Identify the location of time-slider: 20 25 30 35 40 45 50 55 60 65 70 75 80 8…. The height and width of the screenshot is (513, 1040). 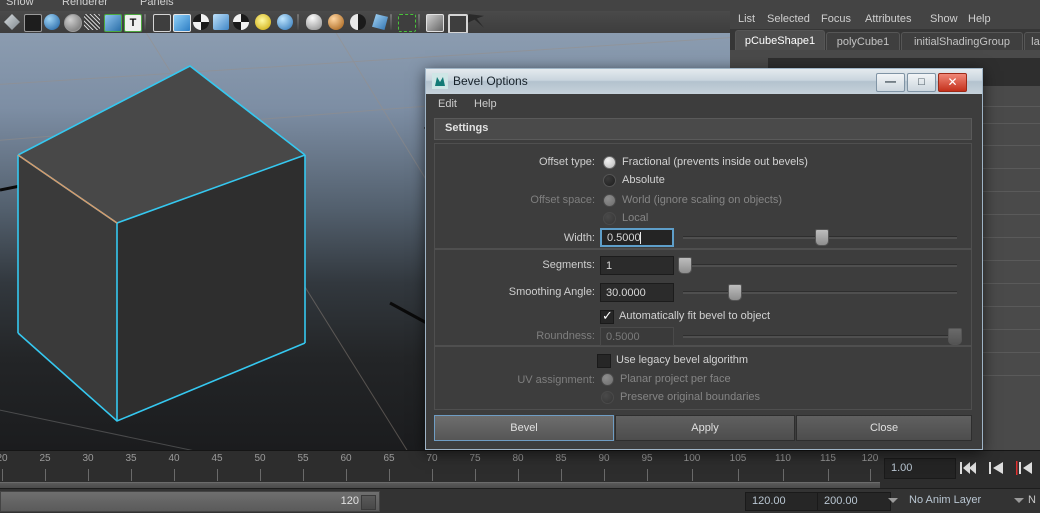
(440, 469).